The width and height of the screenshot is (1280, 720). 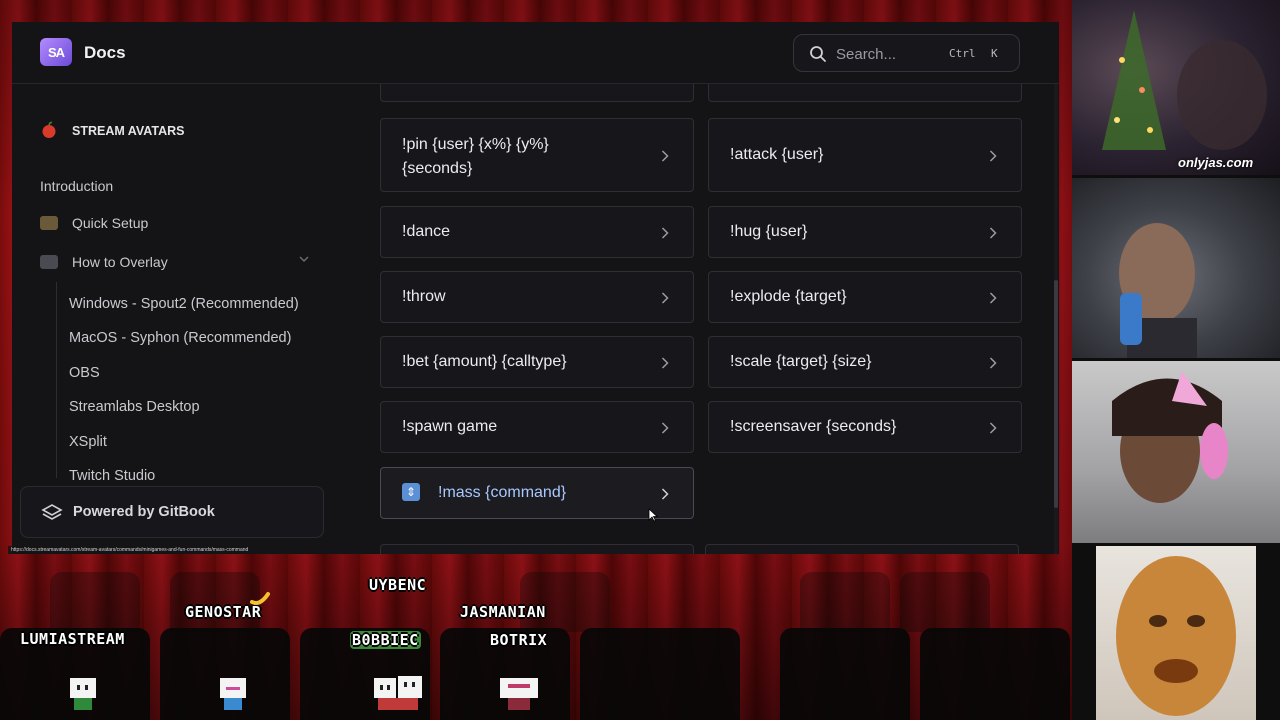 I want to click on sidebar-subitem-twitch-studio: Twitch Studio, so click(x=112, y=476).